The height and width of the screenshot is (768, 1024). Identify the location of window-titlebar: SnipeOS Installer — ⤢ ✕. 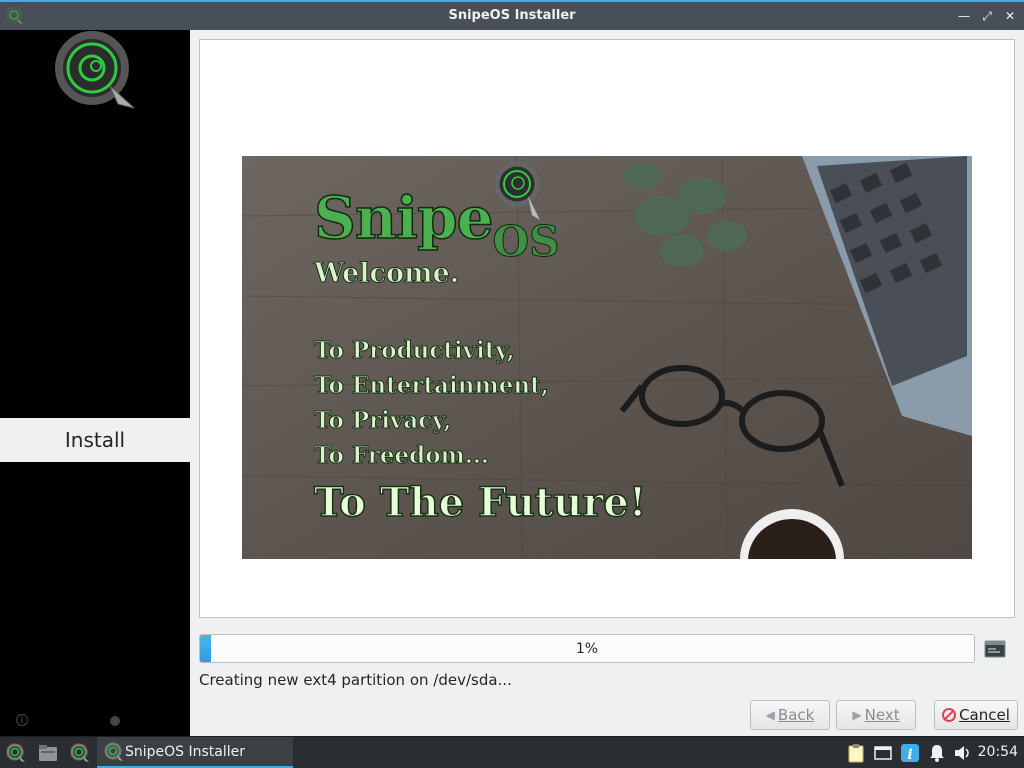
(512, 15).